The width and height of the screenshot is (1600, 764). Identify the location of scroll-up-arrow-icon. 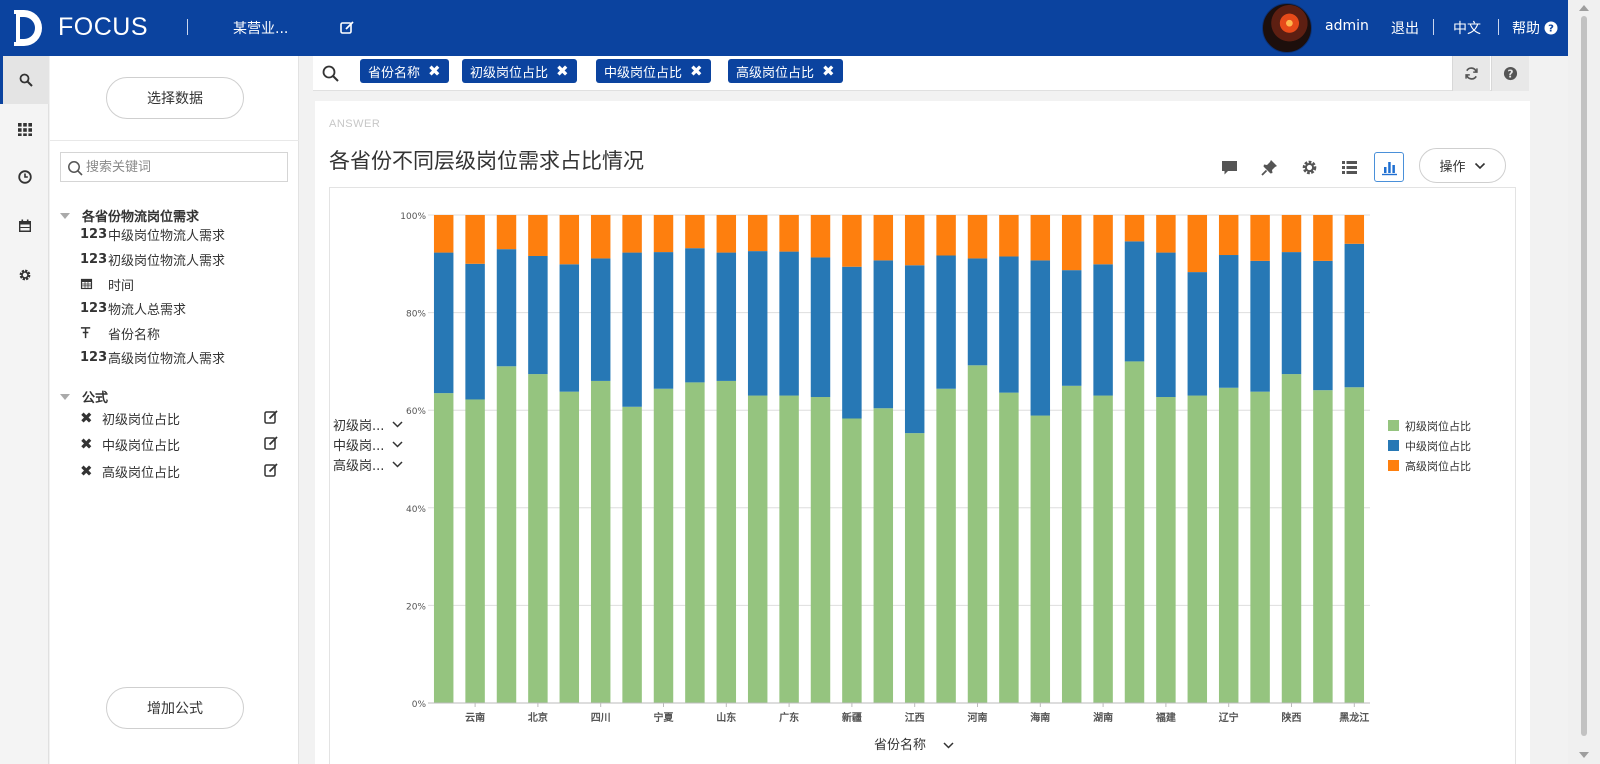
(1584, 8).